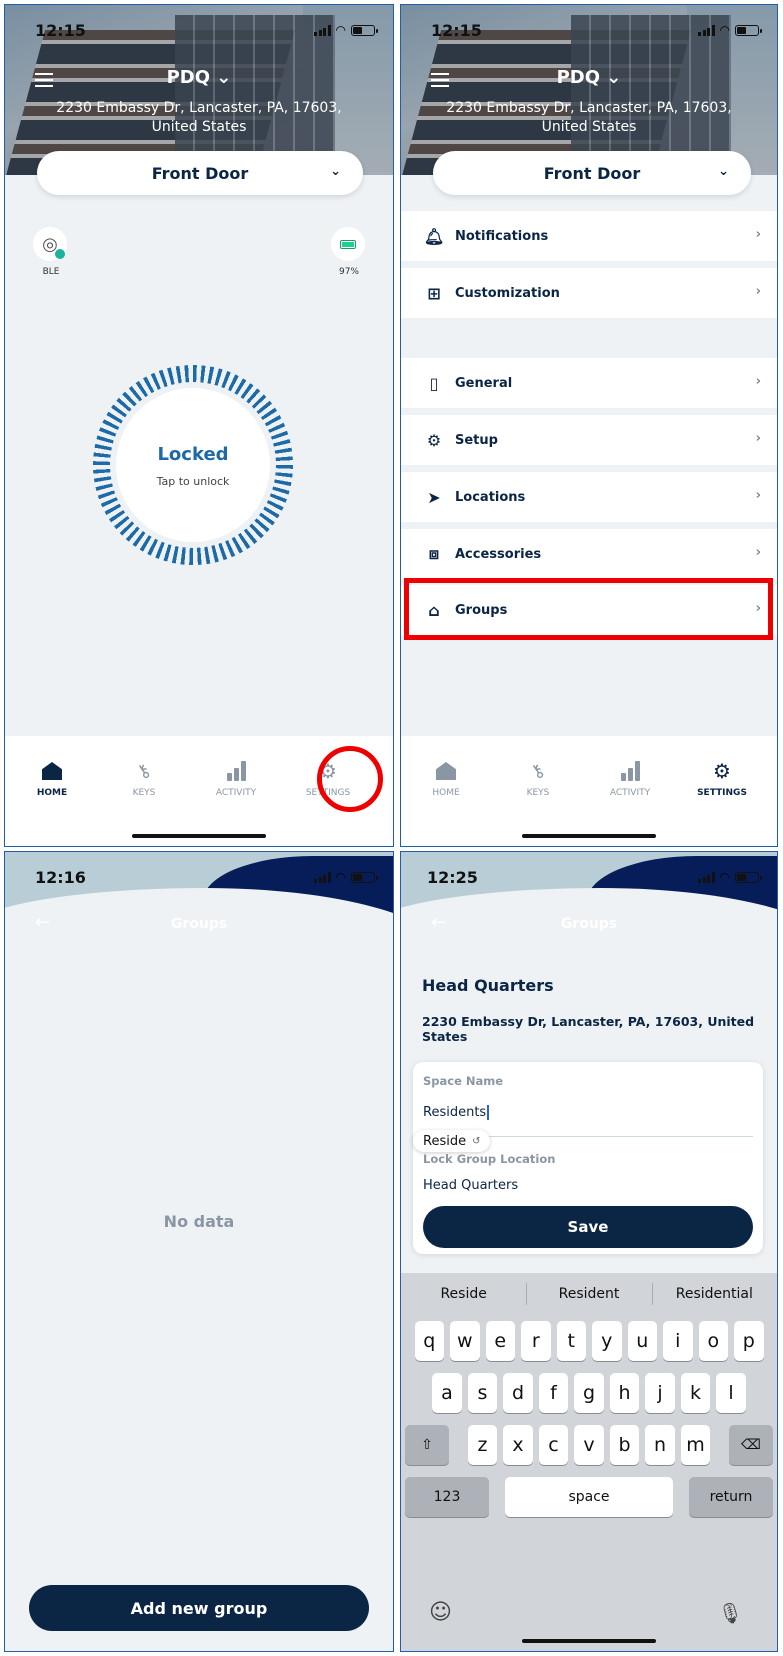 The image size is (783, 1656). I want to click on key-k: k, so click(695, 1393).